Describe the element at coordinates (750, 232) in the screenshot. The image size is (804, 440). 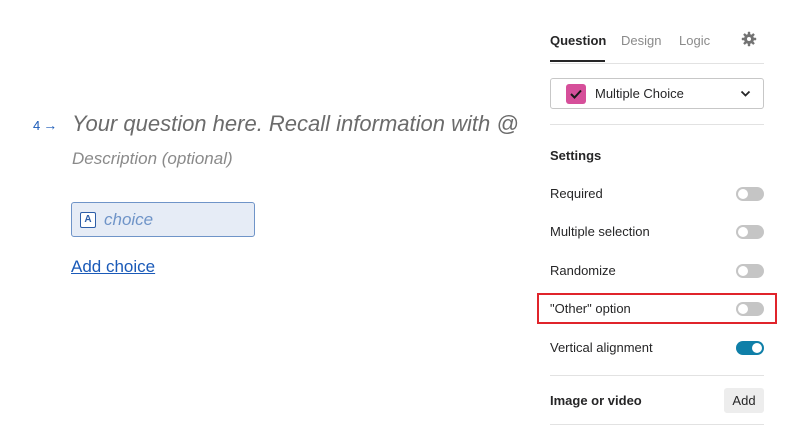
I see `multiple-selection-toggle` at that location.